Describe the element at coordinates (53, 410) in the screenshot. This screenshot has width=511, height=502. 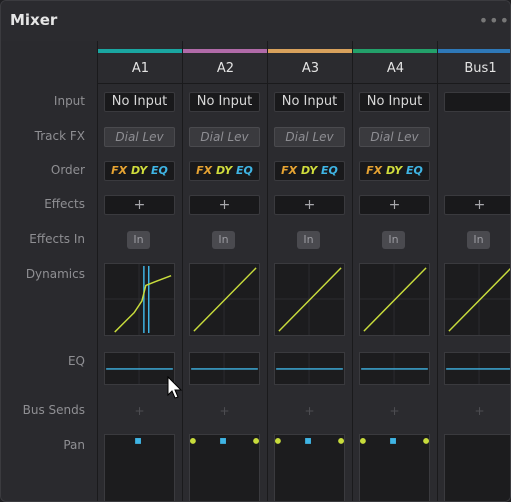
I see `row-label-bus-sends: Bus Sends` at that location.